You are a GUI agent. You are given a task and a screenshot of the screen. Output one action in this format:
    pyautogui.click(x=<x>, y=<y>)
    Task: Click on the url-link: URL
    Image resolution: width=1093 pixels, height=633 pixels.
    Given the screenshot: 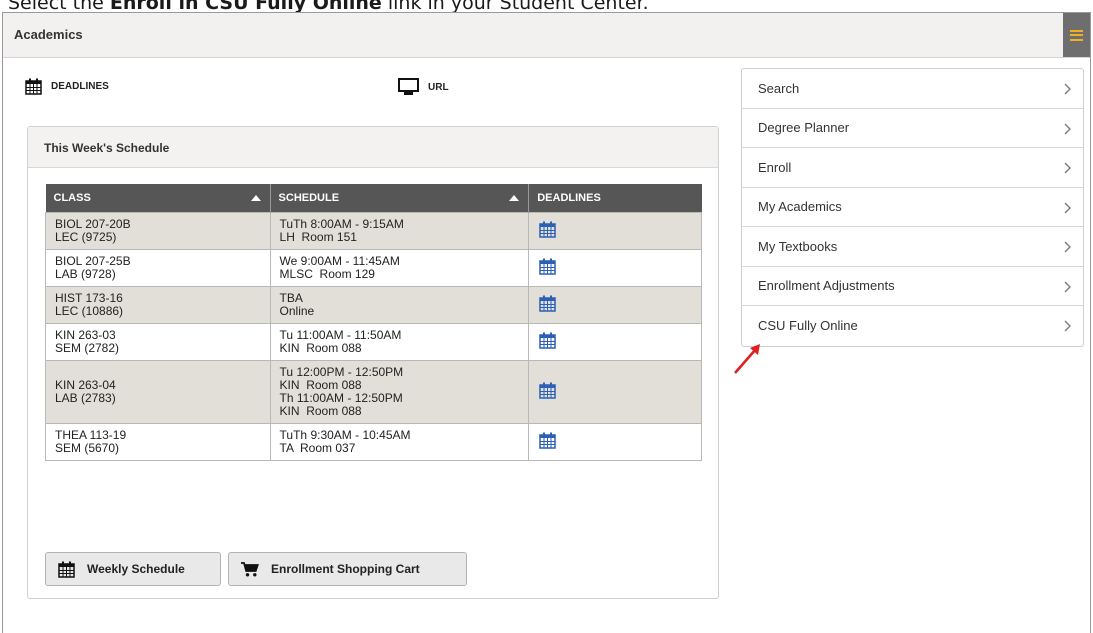 What is the action you would take?
    pyautogui.click(x=423, y=87)
    